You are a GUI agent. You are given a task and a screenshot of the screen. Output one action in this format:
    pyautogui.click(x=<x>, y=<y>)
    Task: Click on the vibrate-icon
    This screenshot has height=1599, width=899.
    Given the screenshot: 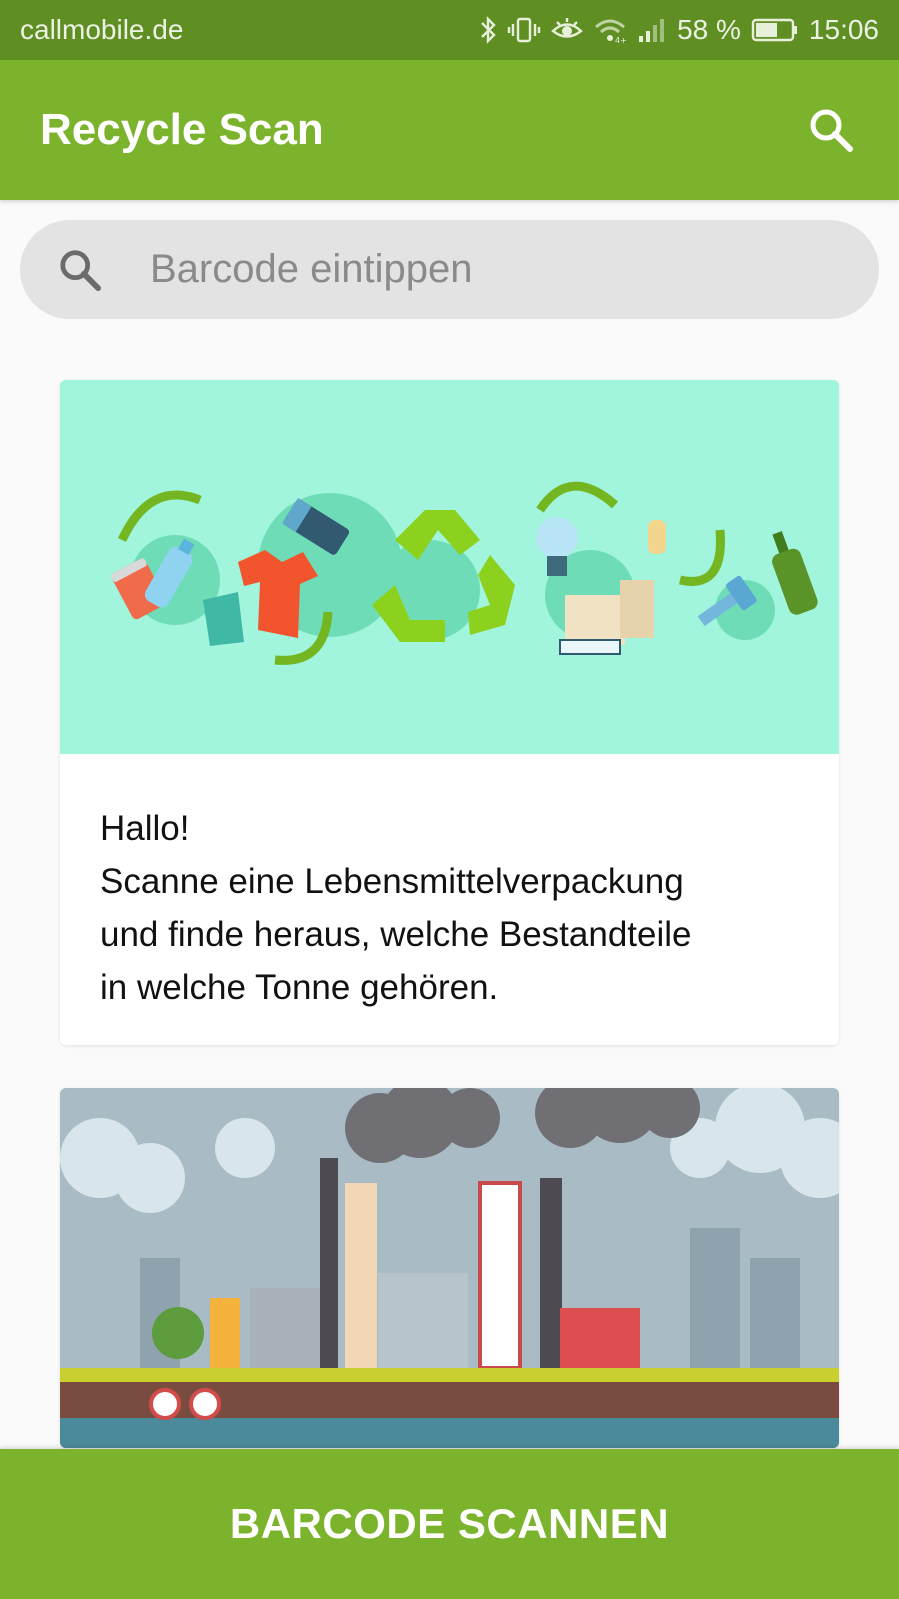 What is the action you would take?
    pyautogui.click(x=524, y=30)
    